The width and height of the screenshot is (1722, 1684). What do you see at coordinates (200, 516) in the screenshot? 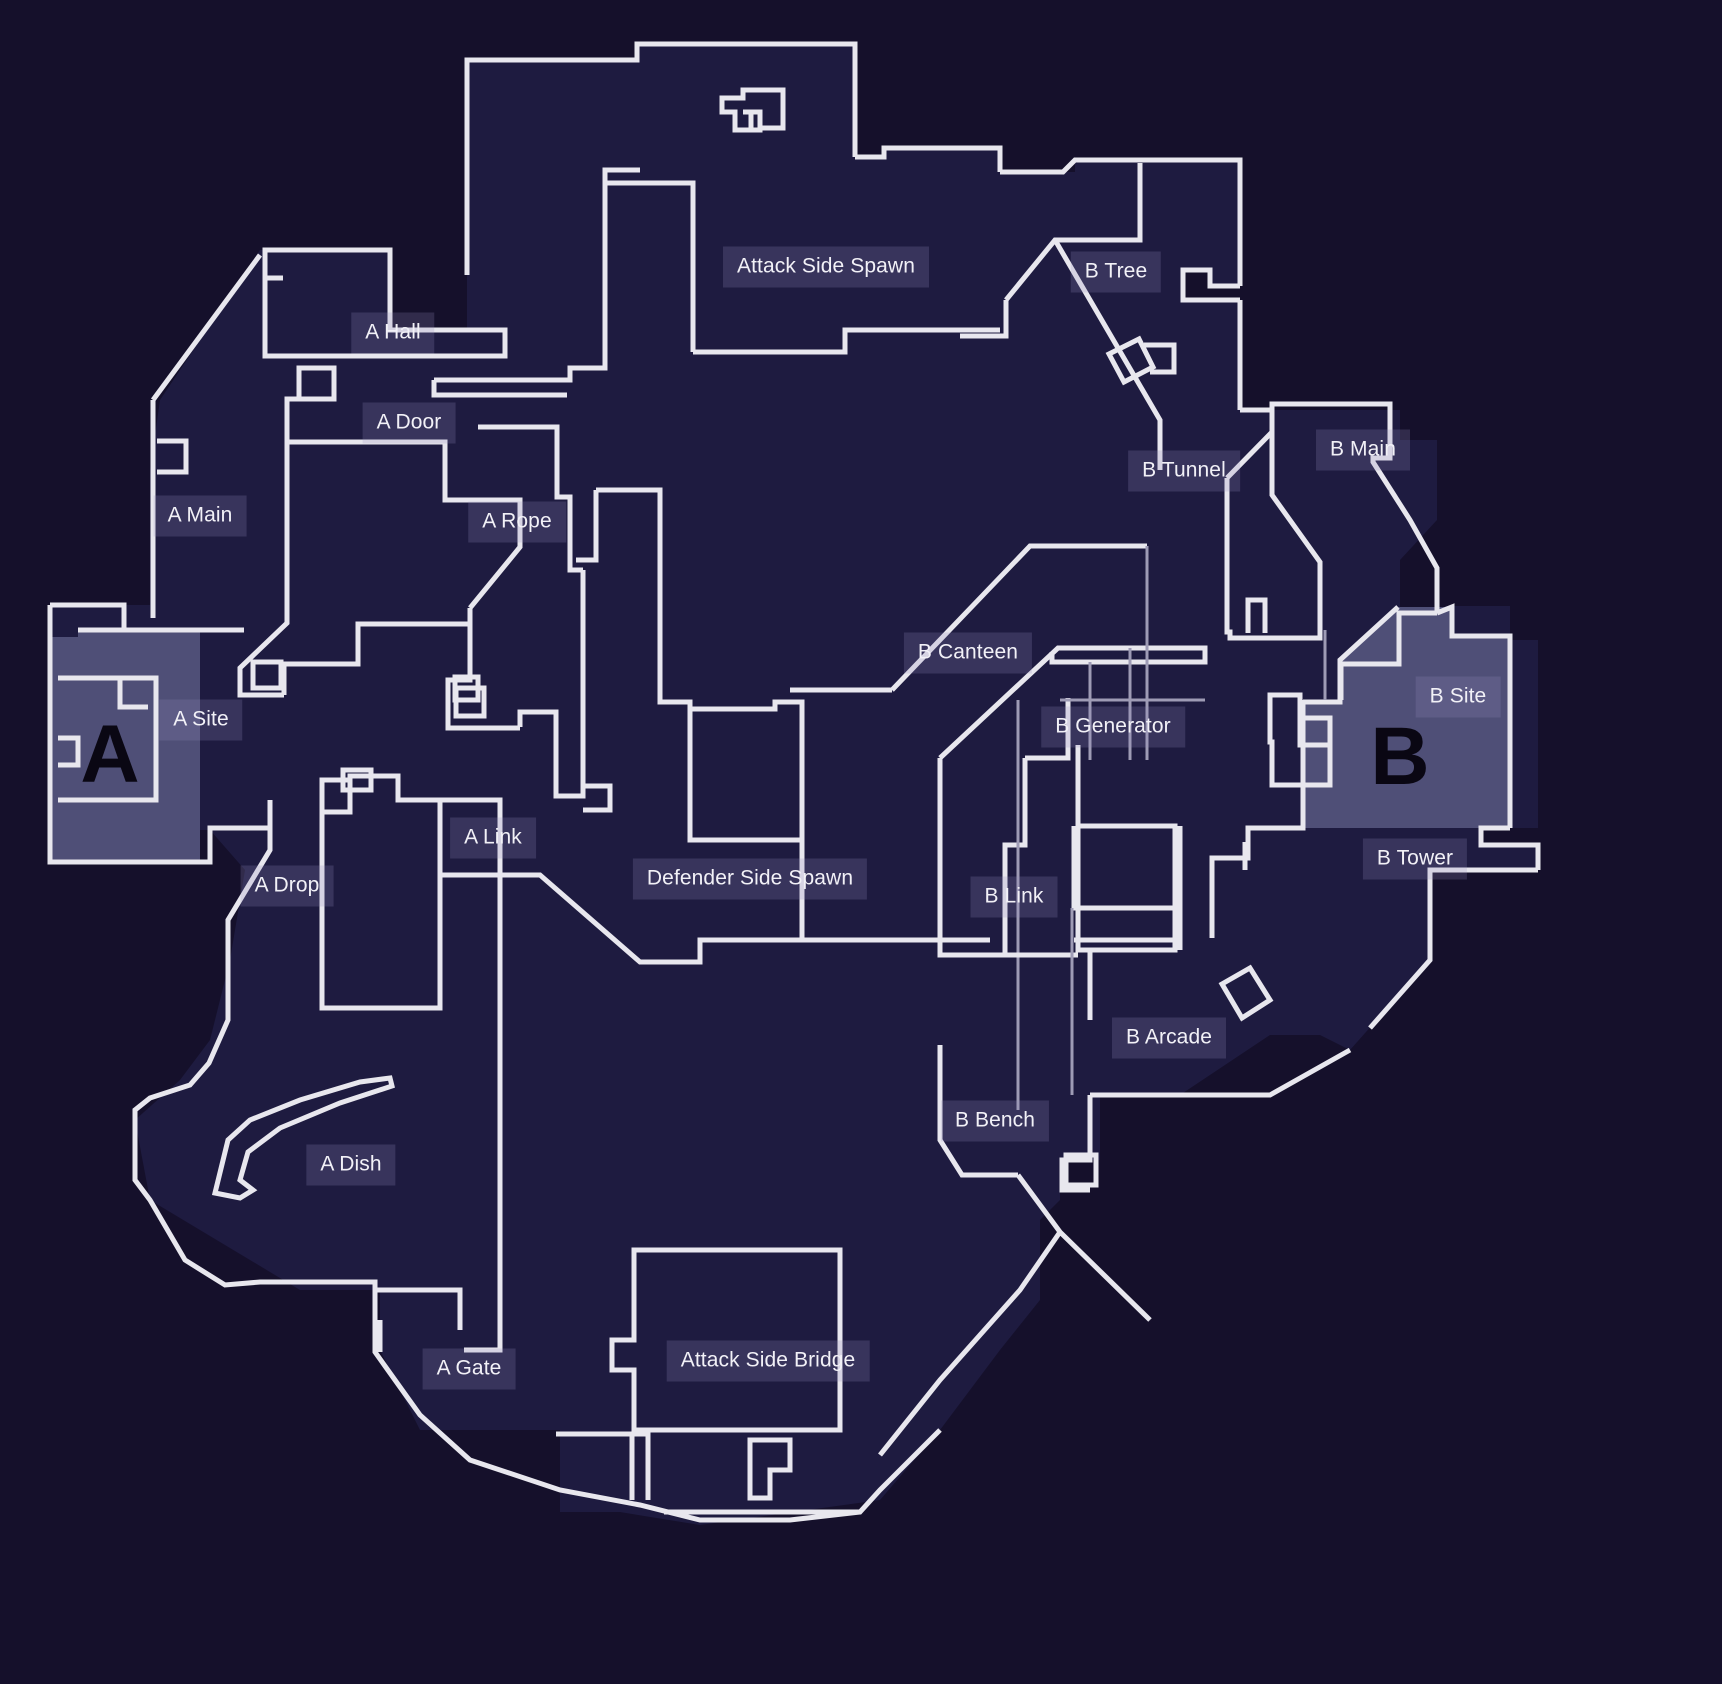
I see `callout-a-main: A Main` at bounding box center [200, 516].